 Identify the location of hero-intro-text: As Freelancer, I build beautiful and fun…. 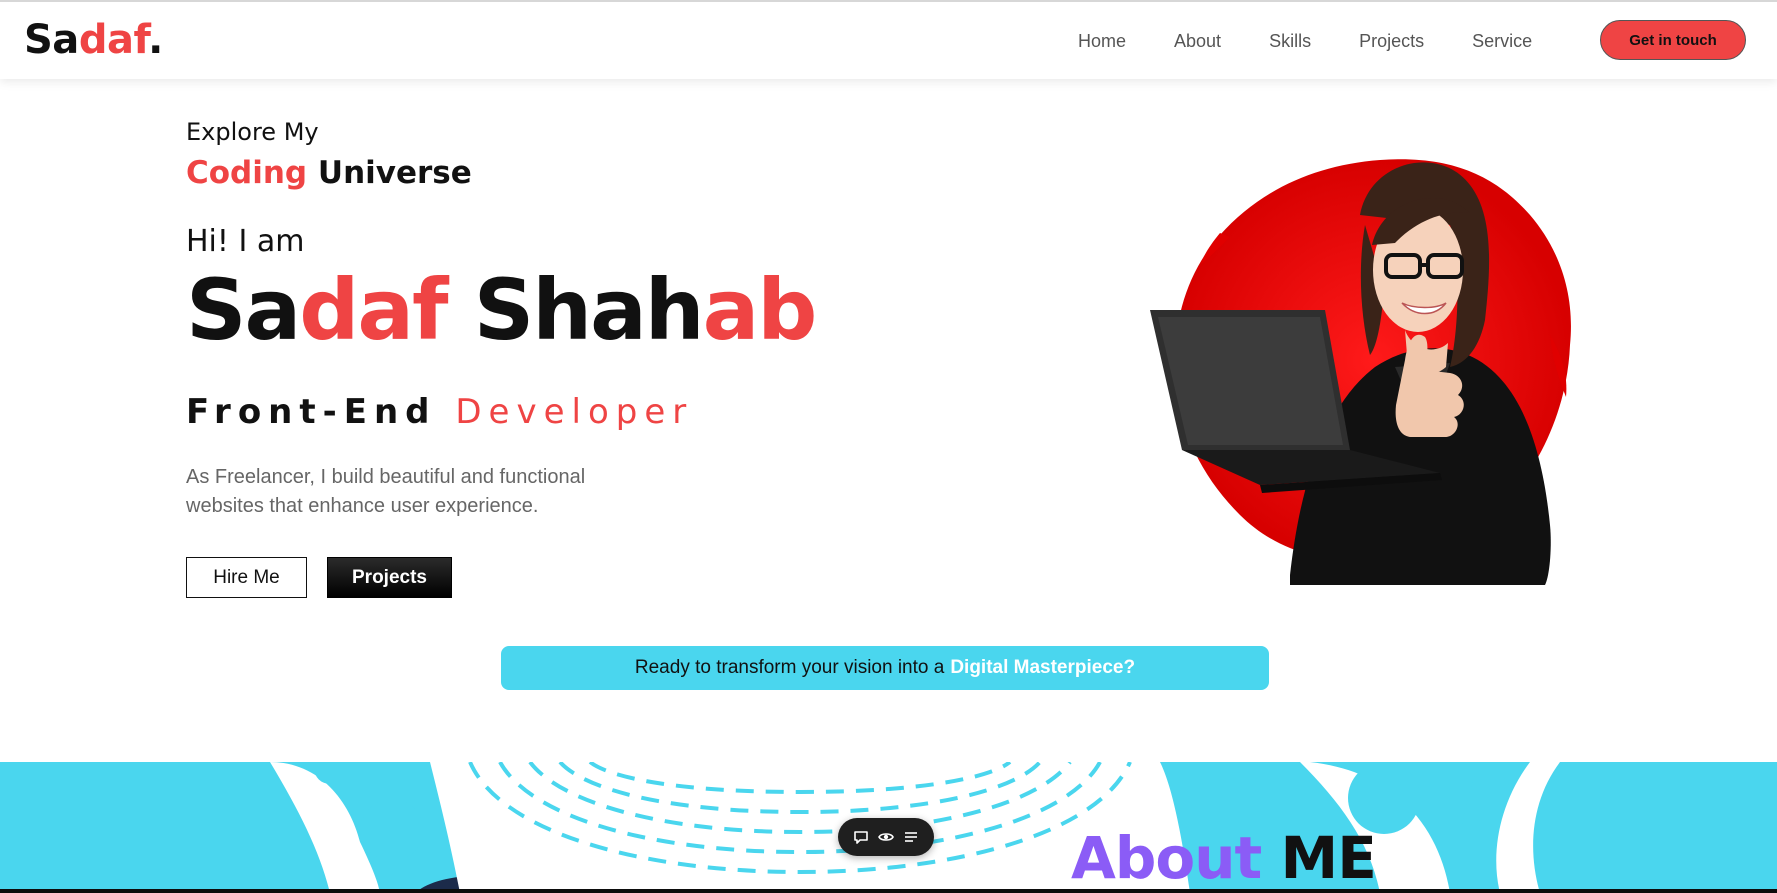
(386, 491).